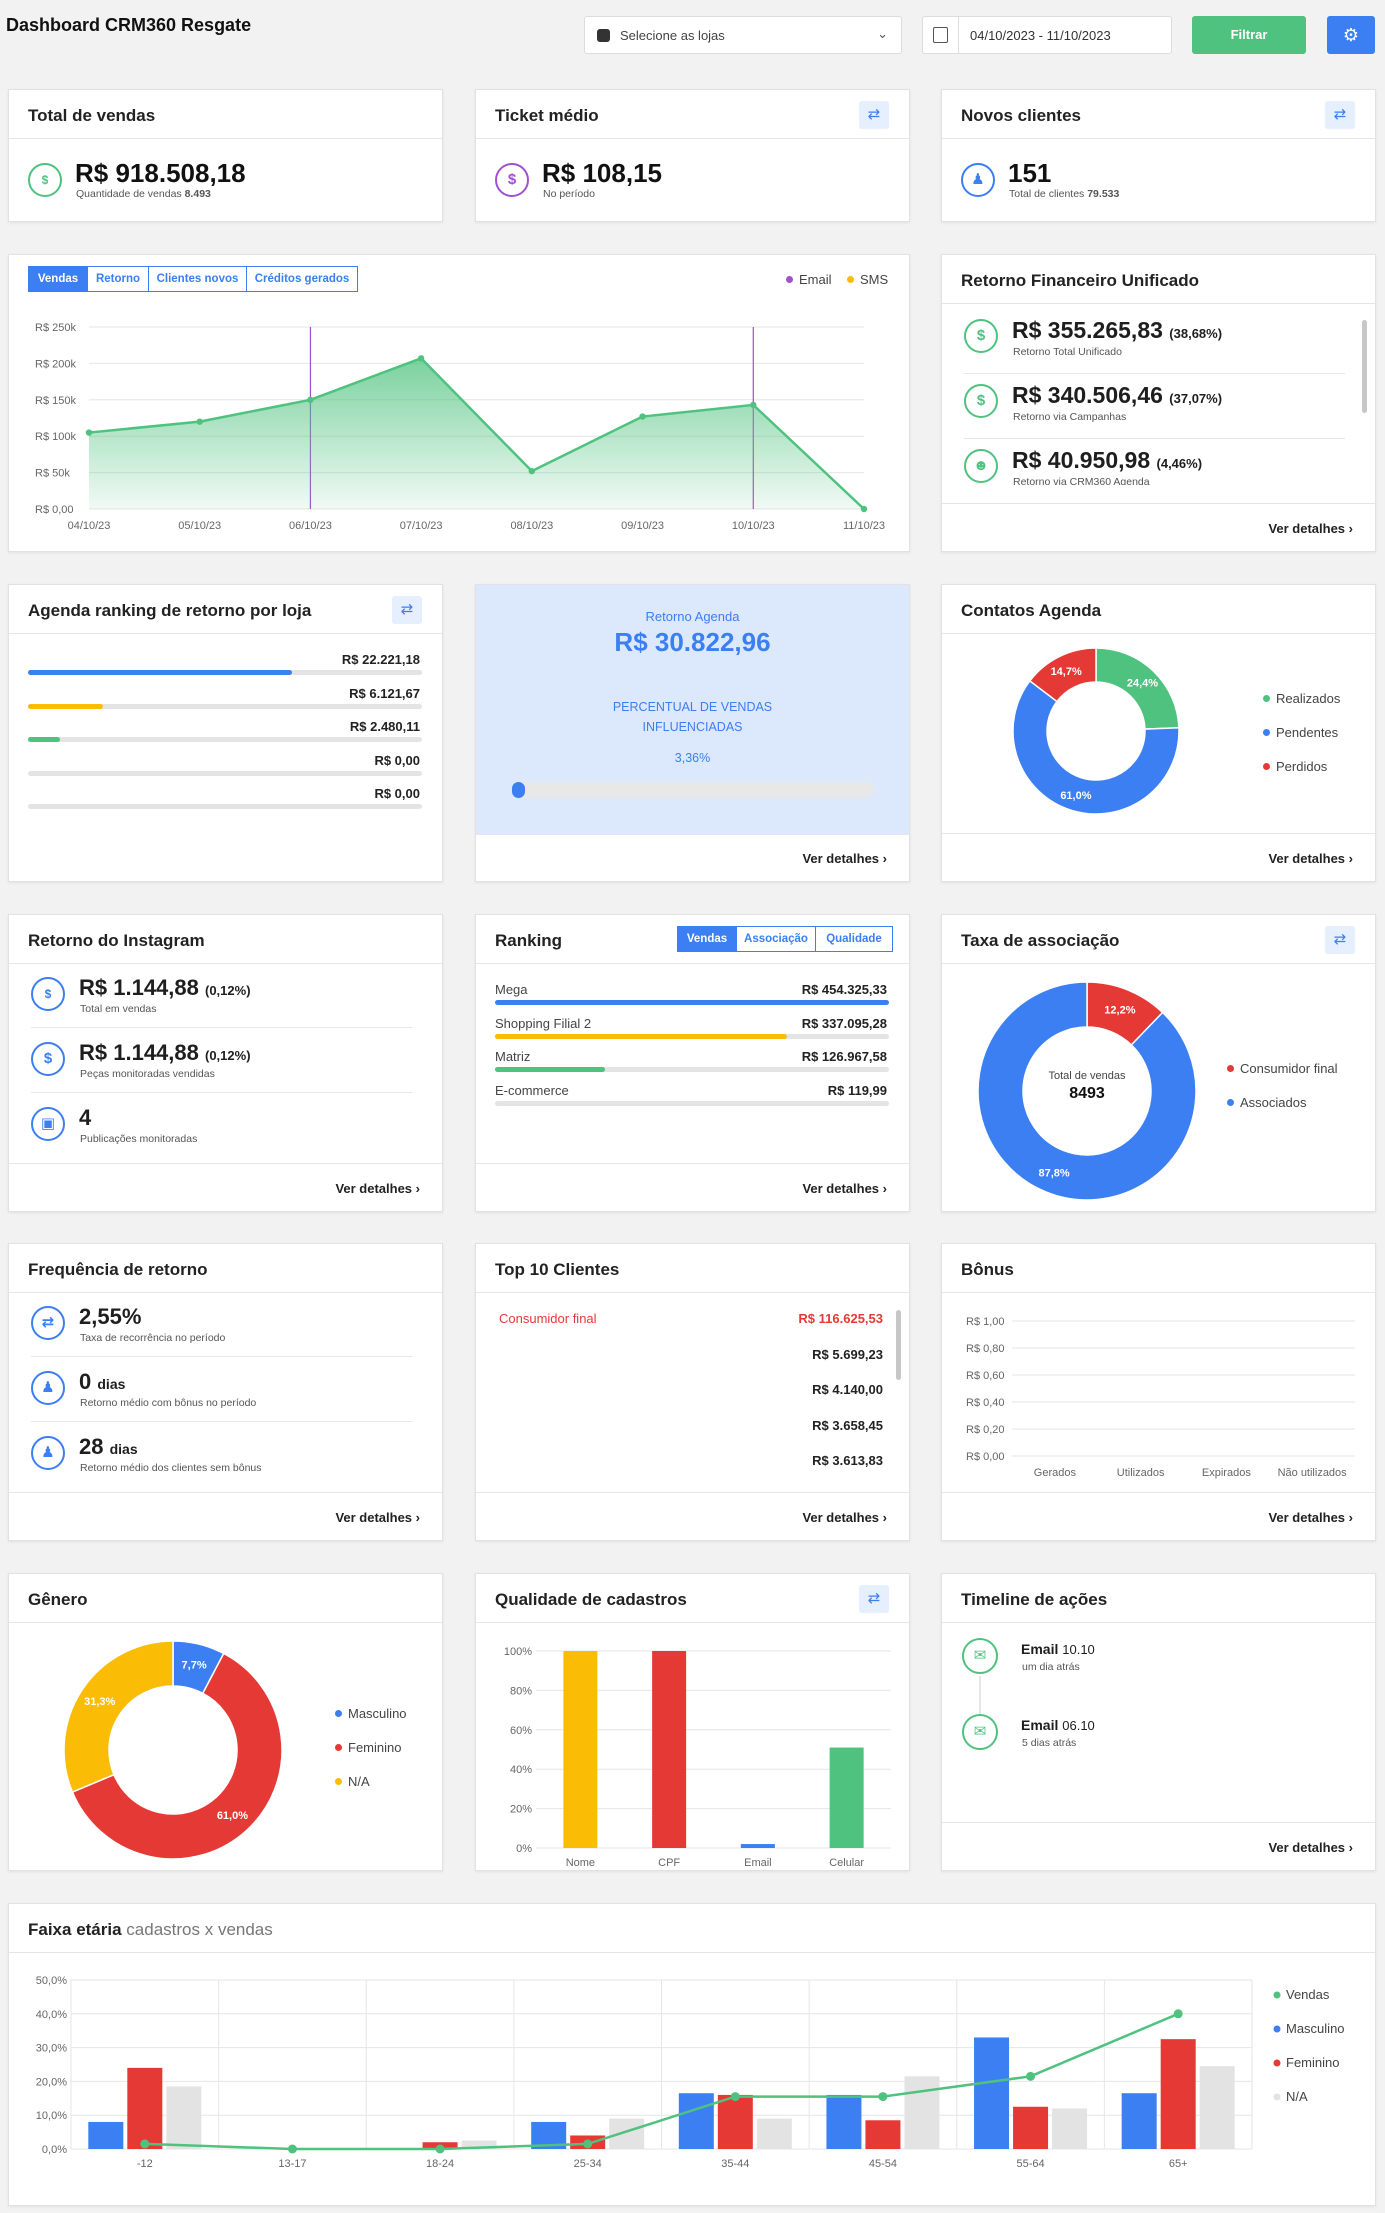  Describe the element at coordinates (512, 180) in the screenshot. I see `hand-money-icon: $` at that location.